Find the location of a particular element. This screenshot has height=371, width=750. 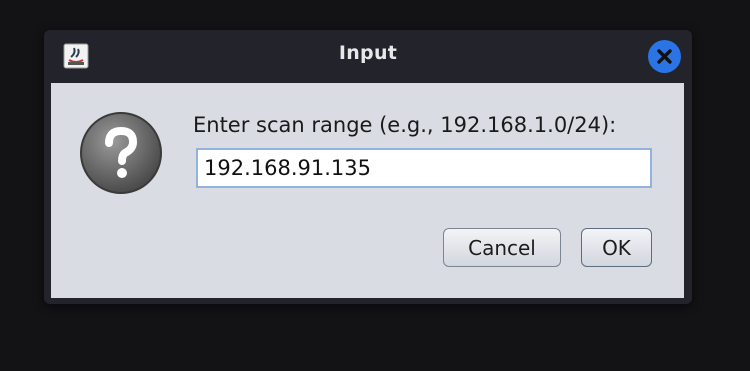

cancel-button: Cancel is located at coordinates (502, 247).